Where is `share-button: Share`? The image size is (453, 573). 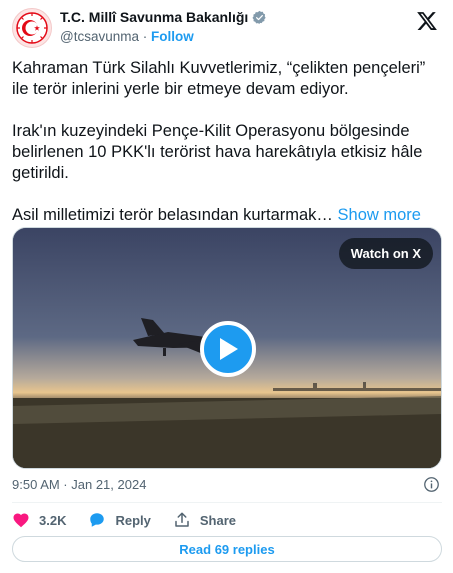
share-button: Share is located at coordinates (204, 520).